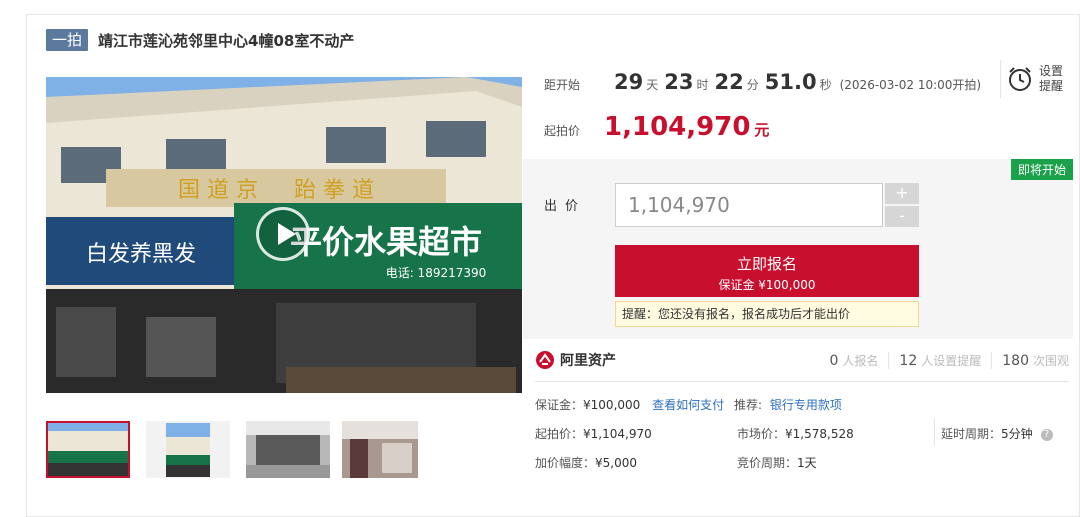  I want to click on increment-value: ¥5,000, so click(616, 463).